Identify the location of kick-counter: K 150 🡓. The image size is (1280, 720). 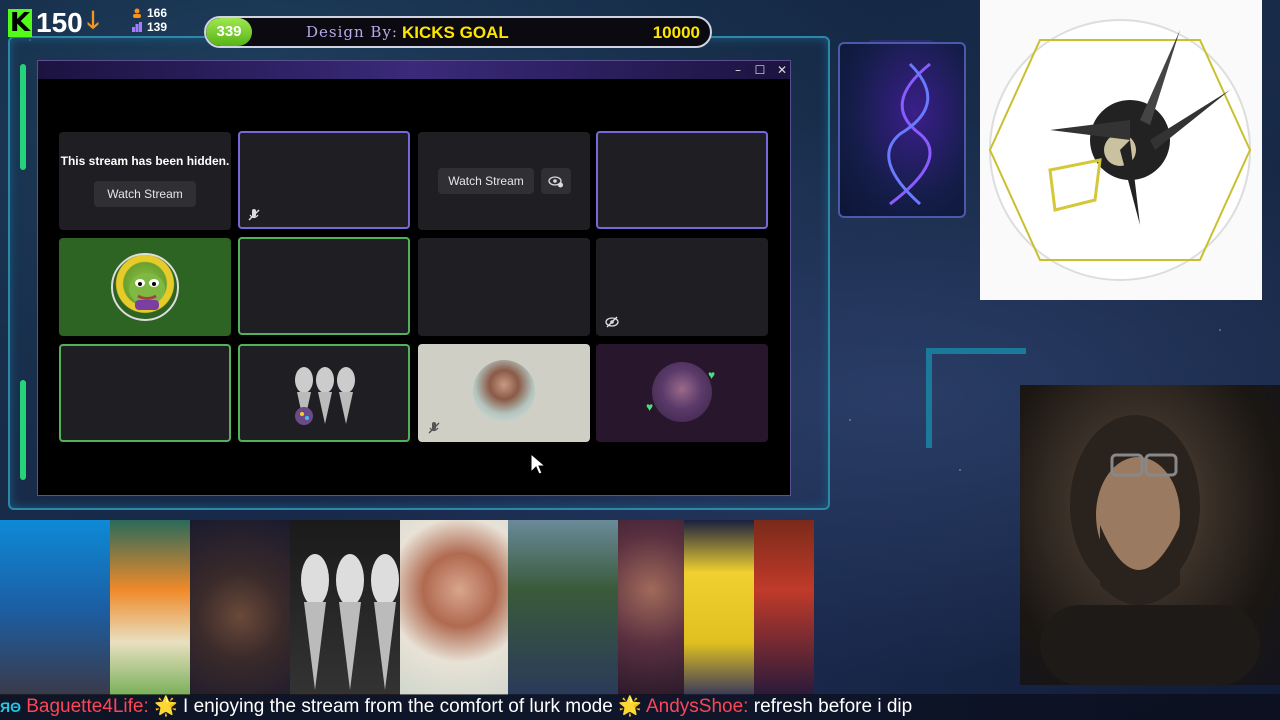
(53, 23).